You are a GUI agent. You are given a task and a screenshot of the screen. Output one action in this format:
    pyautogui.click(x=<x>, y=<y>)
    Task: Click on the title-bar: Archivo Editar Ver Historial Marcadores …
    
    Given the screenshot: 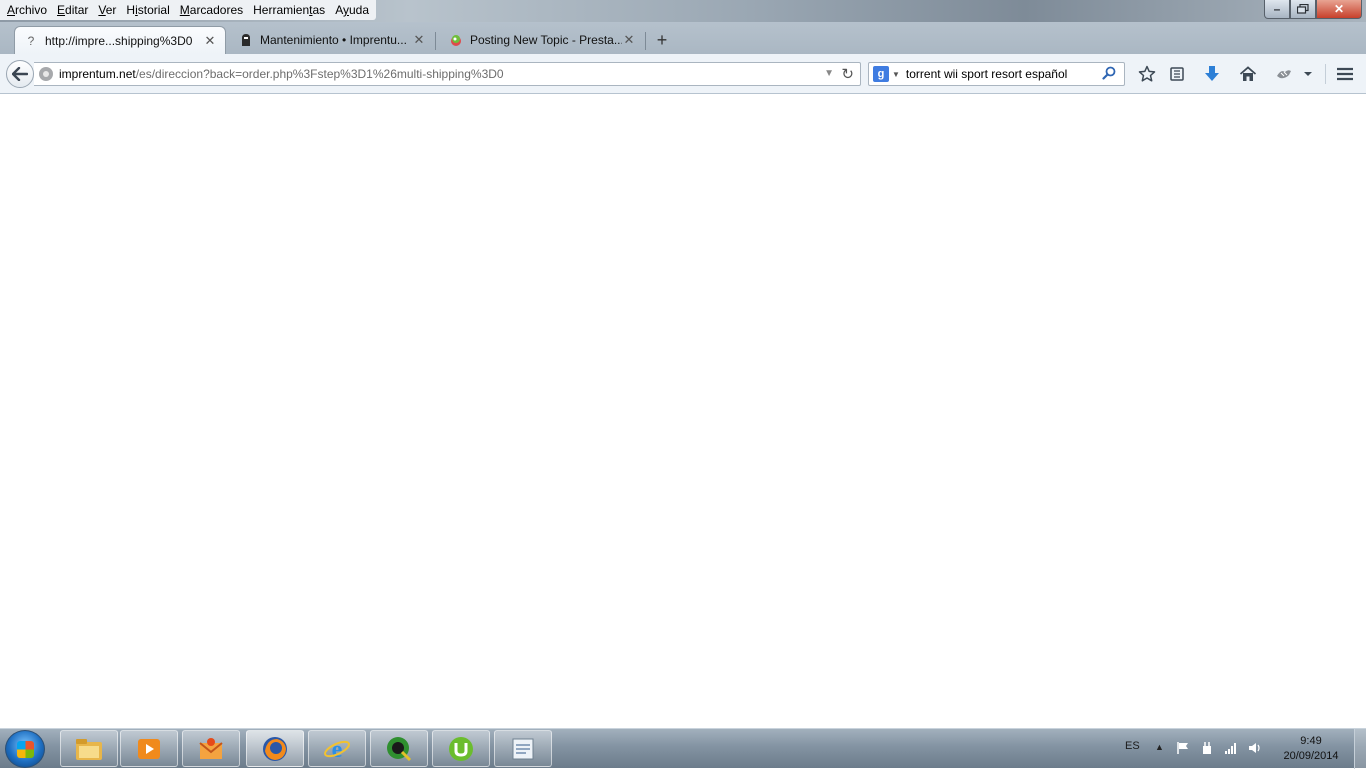 What is the action you would take?
    pyautogui.click(x=683, y=11)
    